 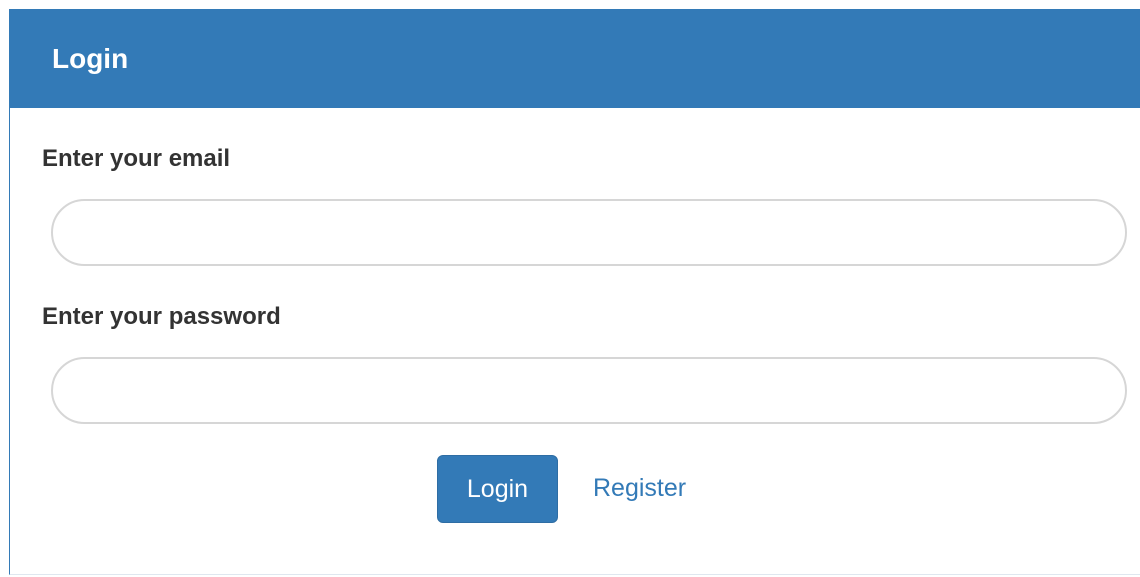 I want to click on email-label: Enter your email, so click(x=136, y=158).